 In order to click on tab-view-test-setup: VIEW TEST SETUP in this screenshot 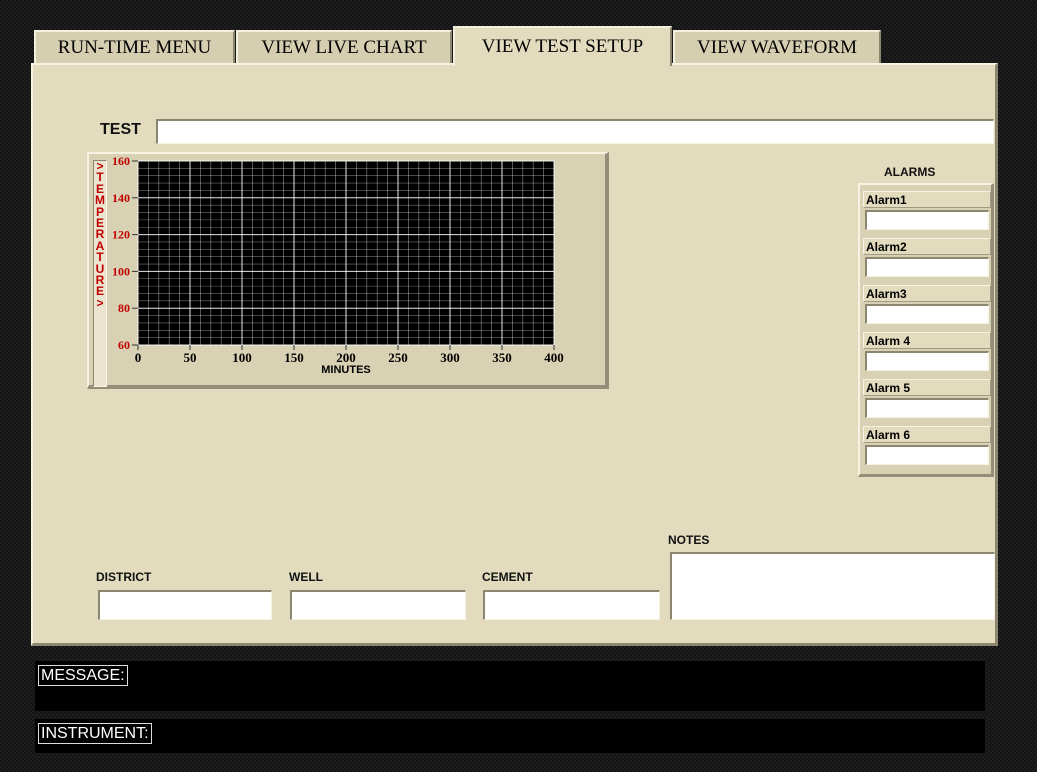, I will do `click(562, 46)`.